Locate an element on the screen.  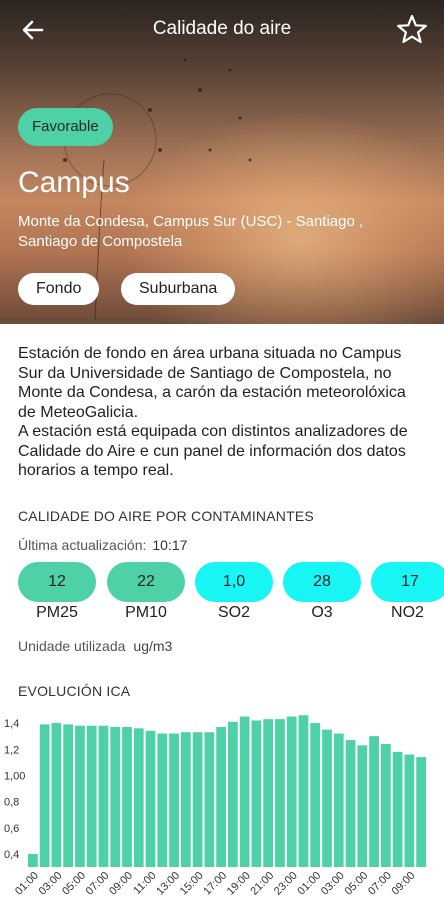
station-name: Campus is located at coordinates (74, 182).